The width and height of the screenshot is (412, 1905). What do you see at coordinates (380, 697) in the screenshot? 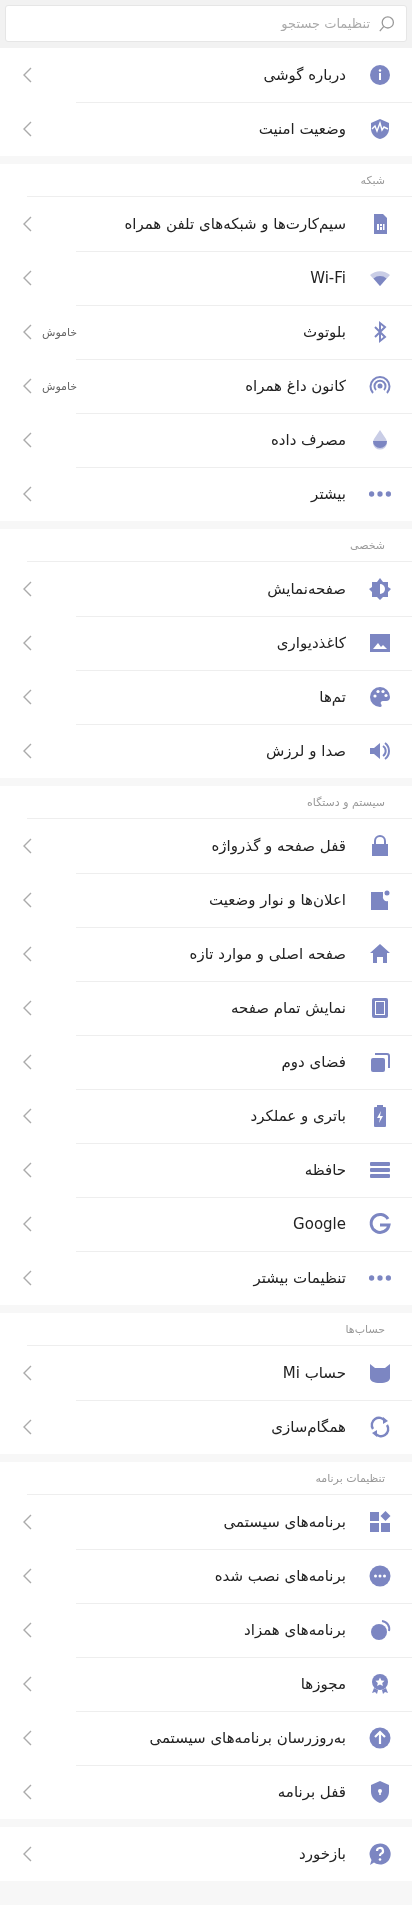
I see `palette-icon` at bounding box center [380, 697].